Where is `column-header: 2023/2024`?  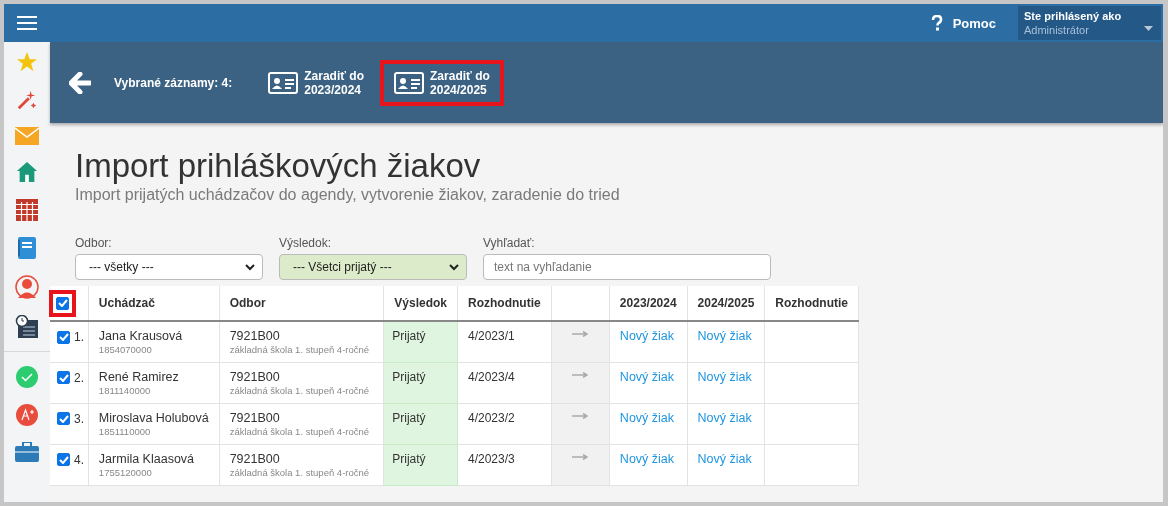 column-header: 2023/2024 is located at coordinates (648, 303).